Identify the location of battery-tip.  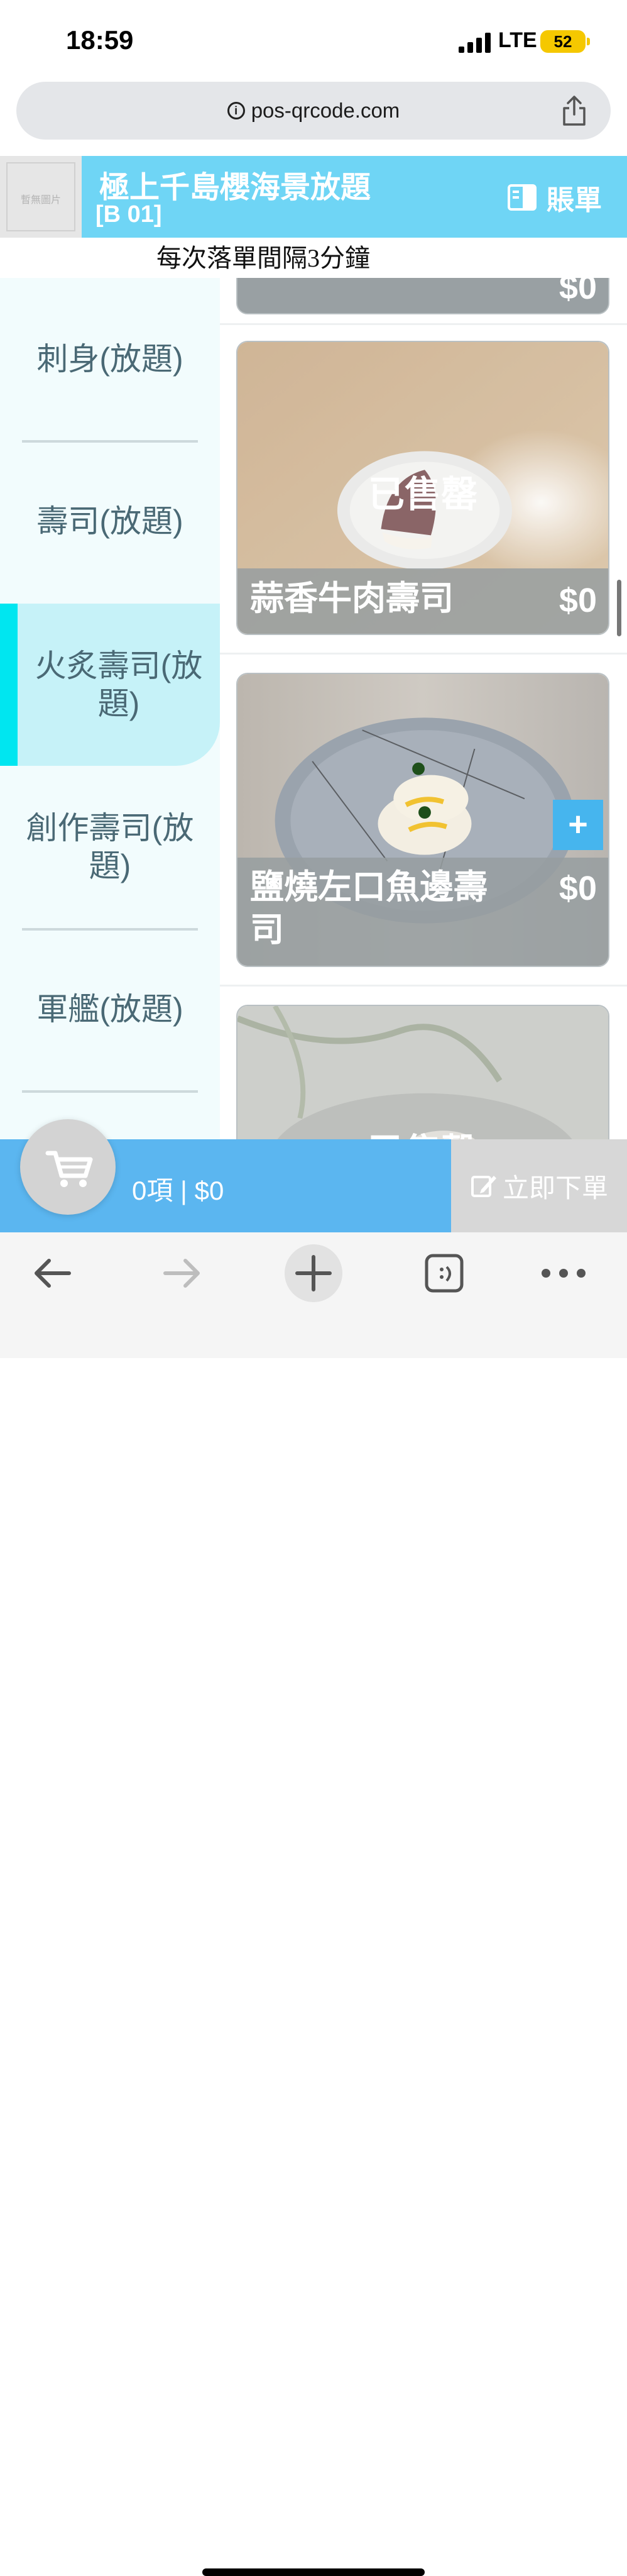
(588, 41).